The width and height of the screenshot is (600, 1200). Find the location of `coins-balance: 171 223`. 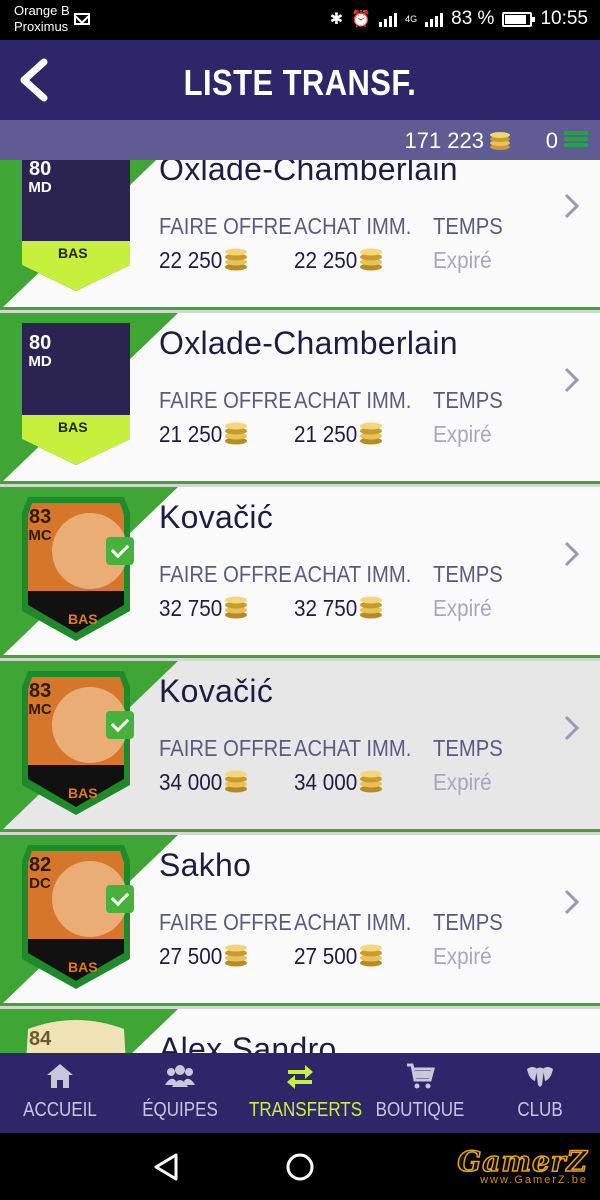

coins-balance: 171 223 is located at coordinates (444, 140).